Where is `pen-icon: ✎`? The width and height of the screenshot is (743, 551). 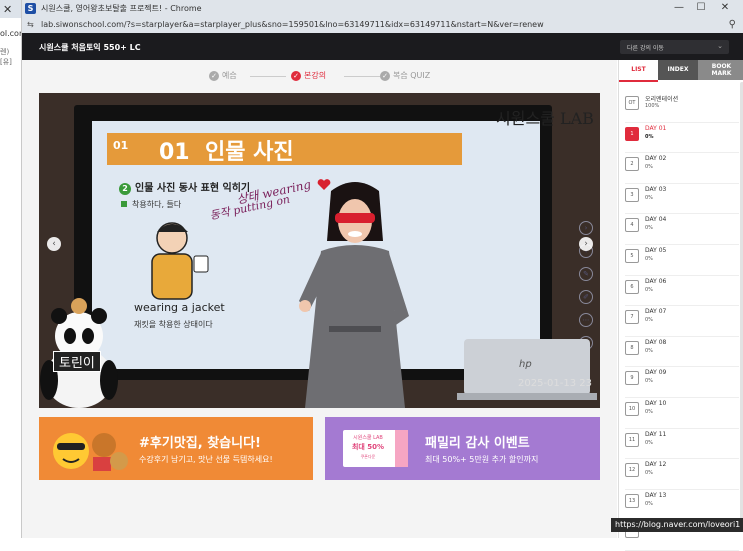
pen-icon: ✎ is located at coordinates (586, 274).